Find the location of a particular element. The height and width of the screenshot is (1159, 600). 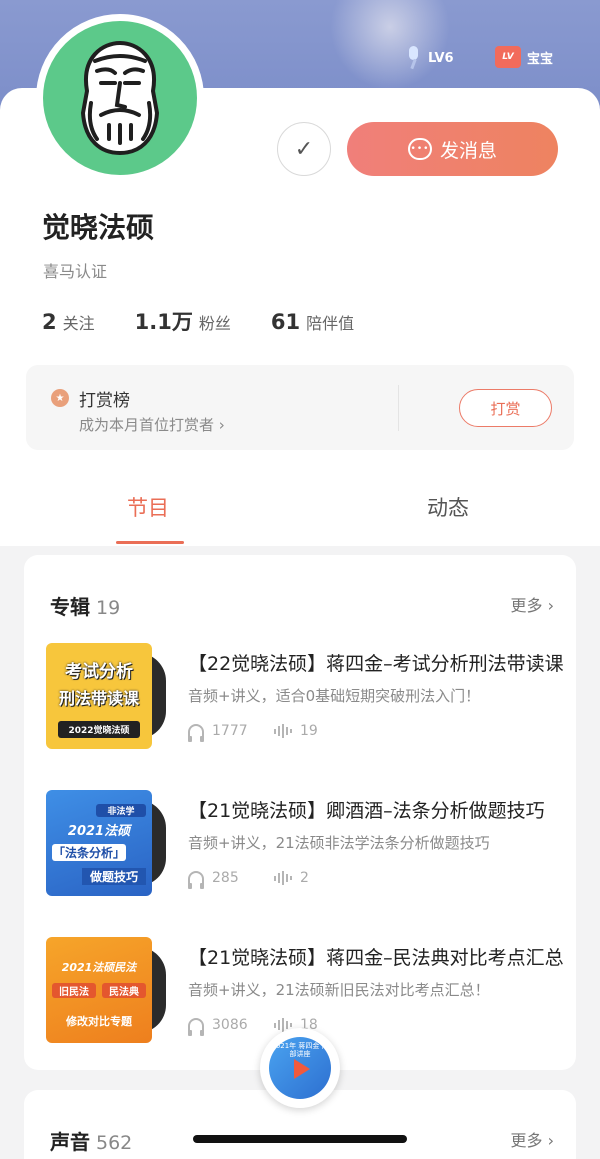

bearded-face-icon is located at coordinates (120, 98).